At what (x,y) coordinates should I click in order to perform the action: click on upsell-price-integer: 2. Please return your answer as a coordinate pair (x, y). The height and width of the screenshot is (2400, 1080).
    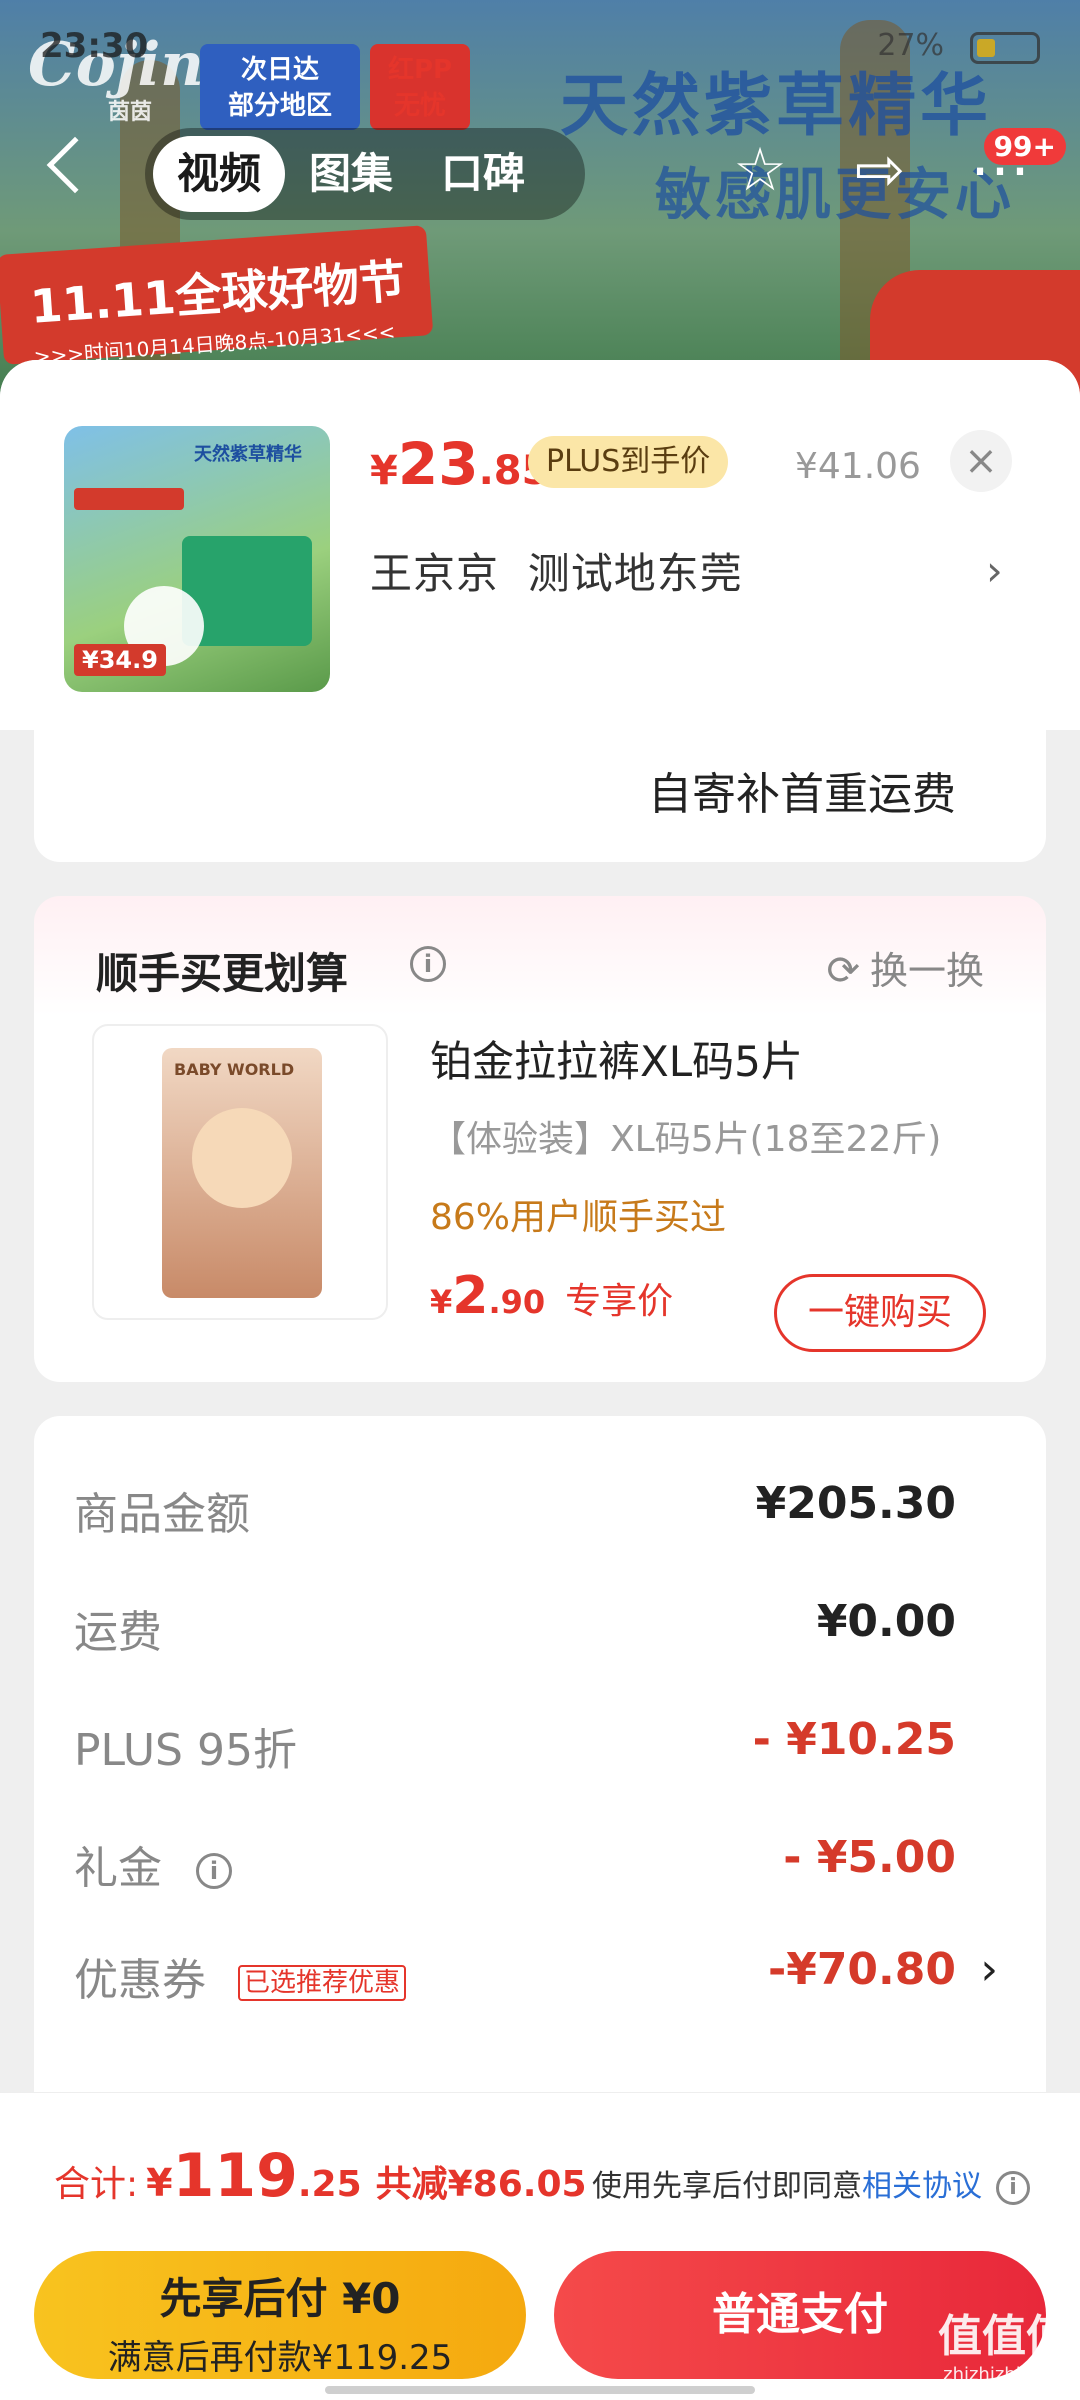
    Looking at the image, I should click on (470, 1296).